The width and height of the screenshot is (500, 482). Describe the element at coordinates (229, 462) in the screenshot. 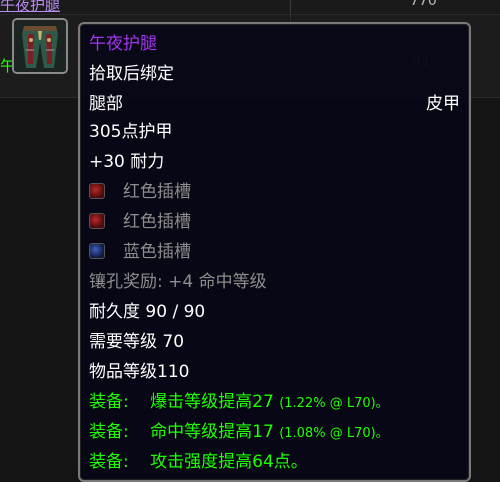

I see `equip-text: 攻击强度提高64点。` at that location.